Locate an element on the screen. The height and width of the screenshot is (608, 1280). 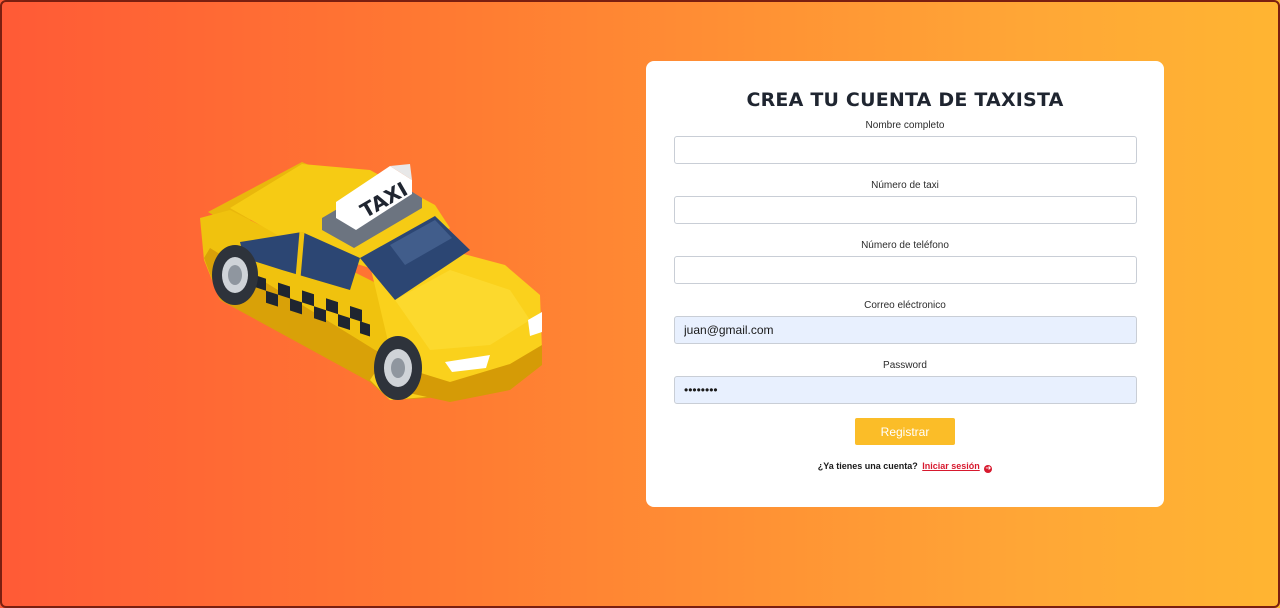
login-prompt-text: ¿Ya tienes una cuenta? is located at coordinates (867, 466).